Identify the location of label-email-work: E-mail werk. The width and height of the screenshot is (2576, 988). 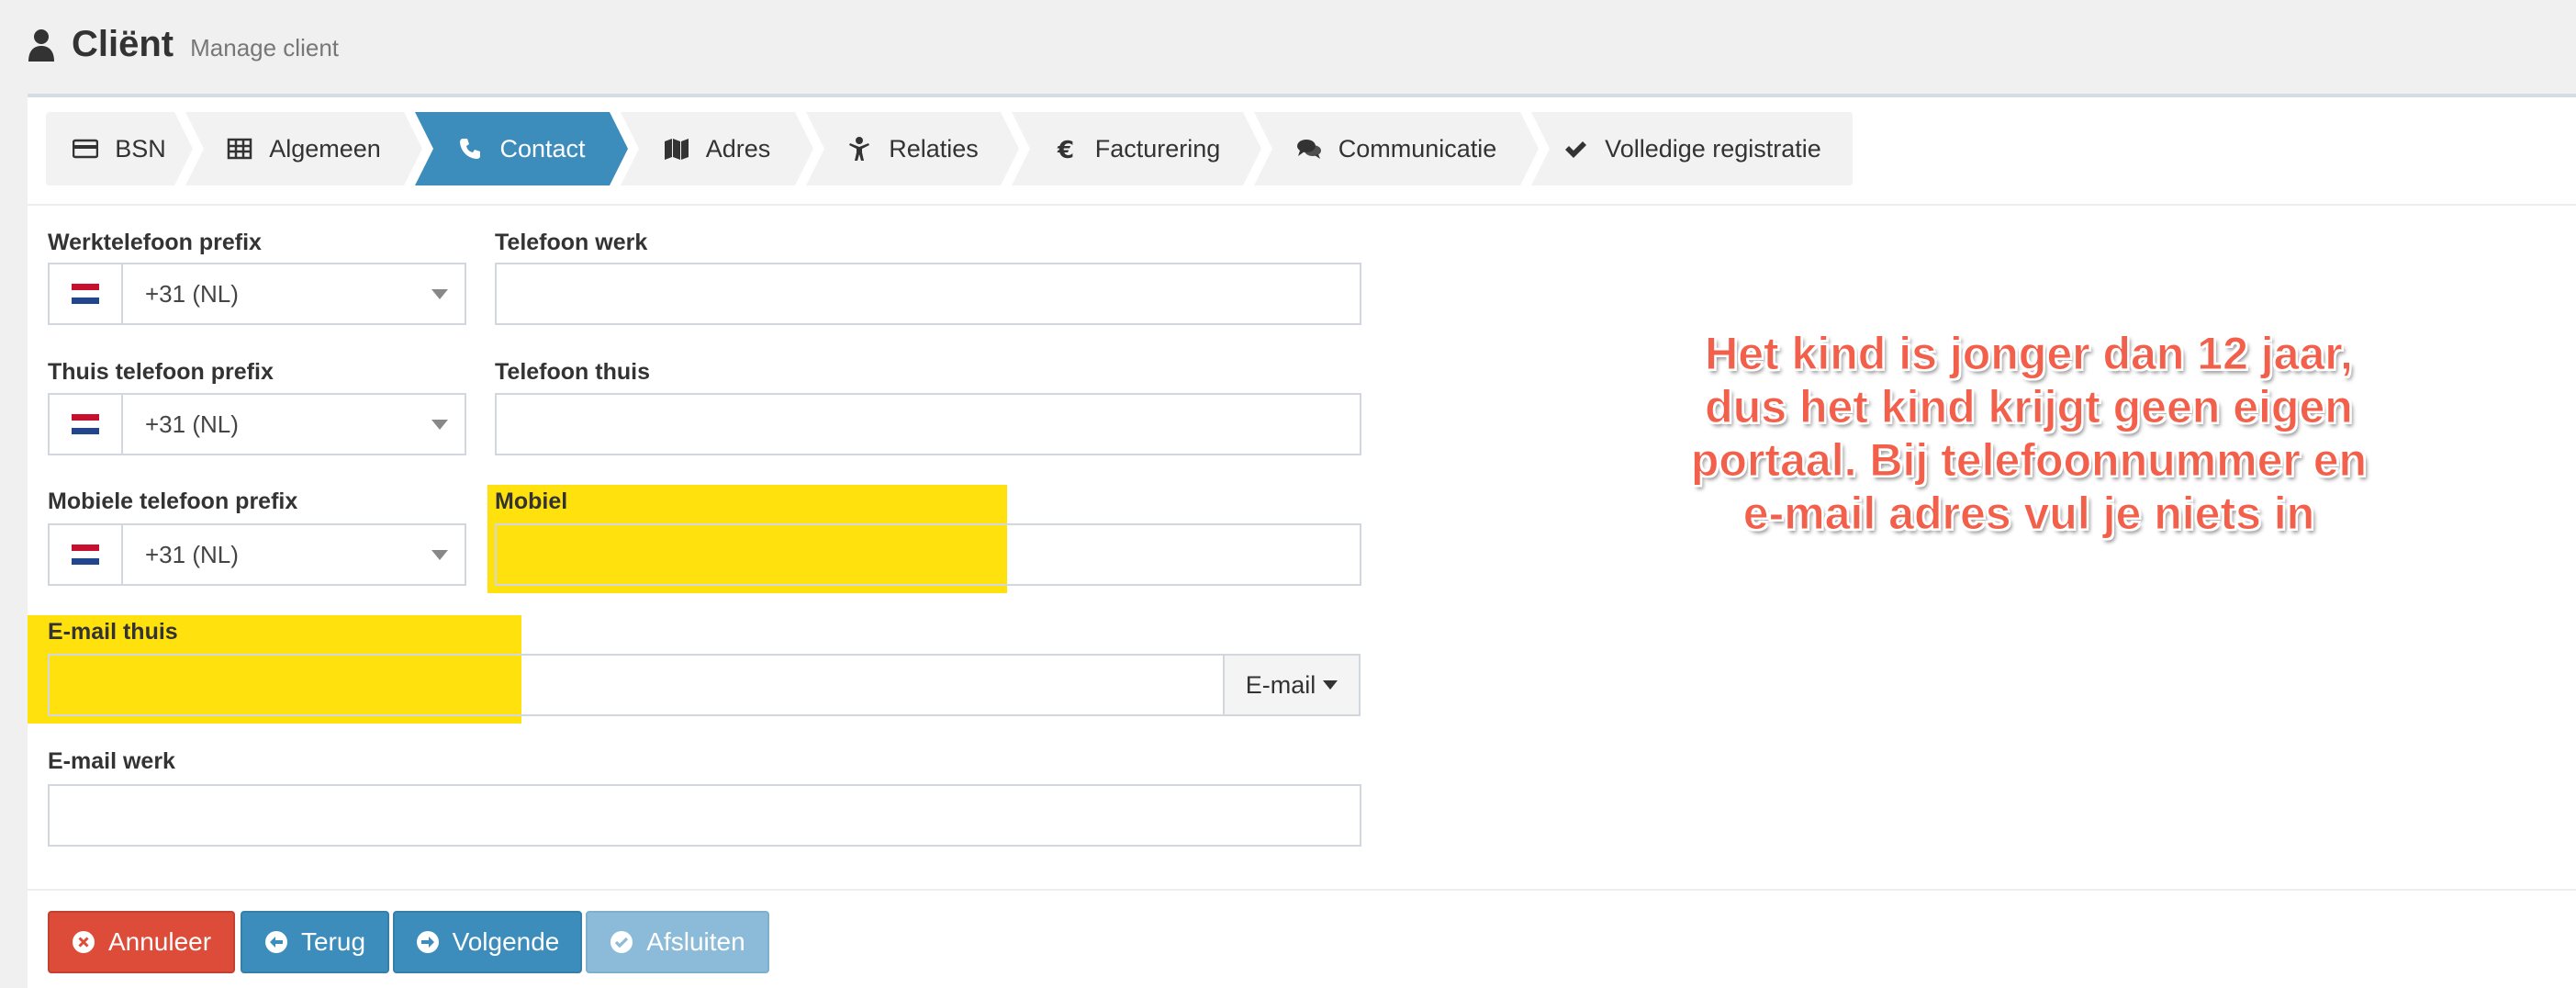
(111, 761).